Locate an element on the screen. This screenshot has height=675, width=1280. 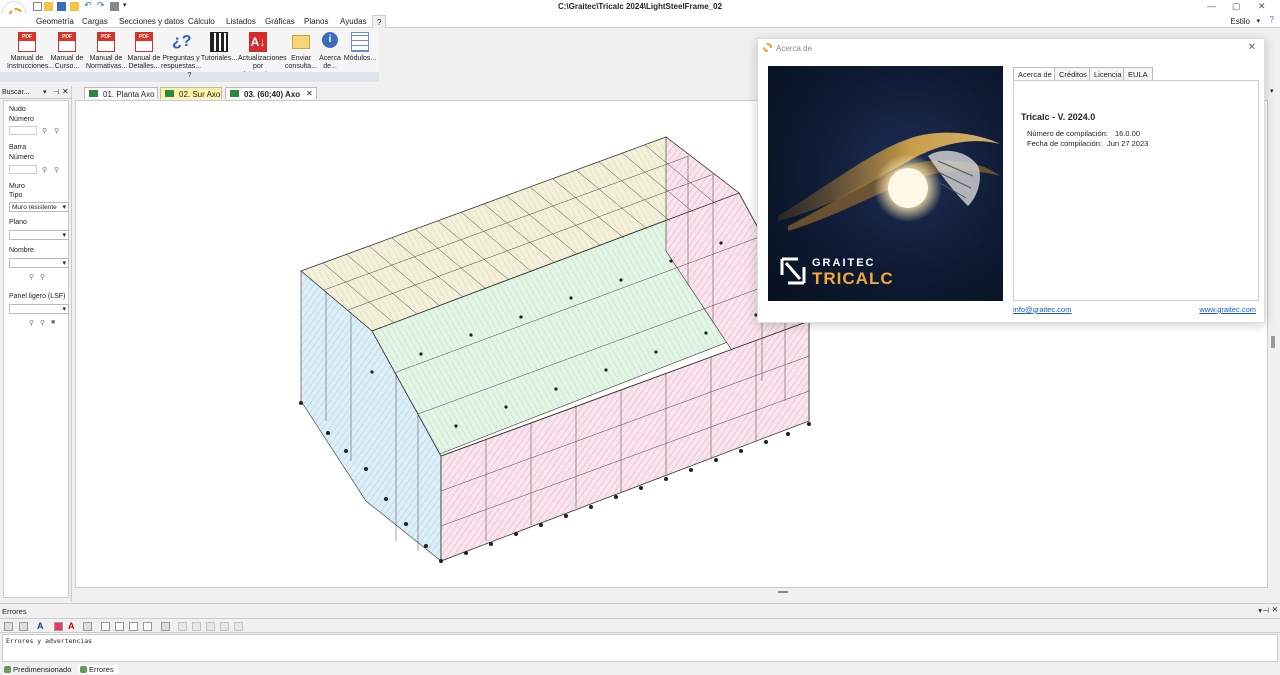
search-bar-next-icon: ⚲ is located at coordinates (56, 170).